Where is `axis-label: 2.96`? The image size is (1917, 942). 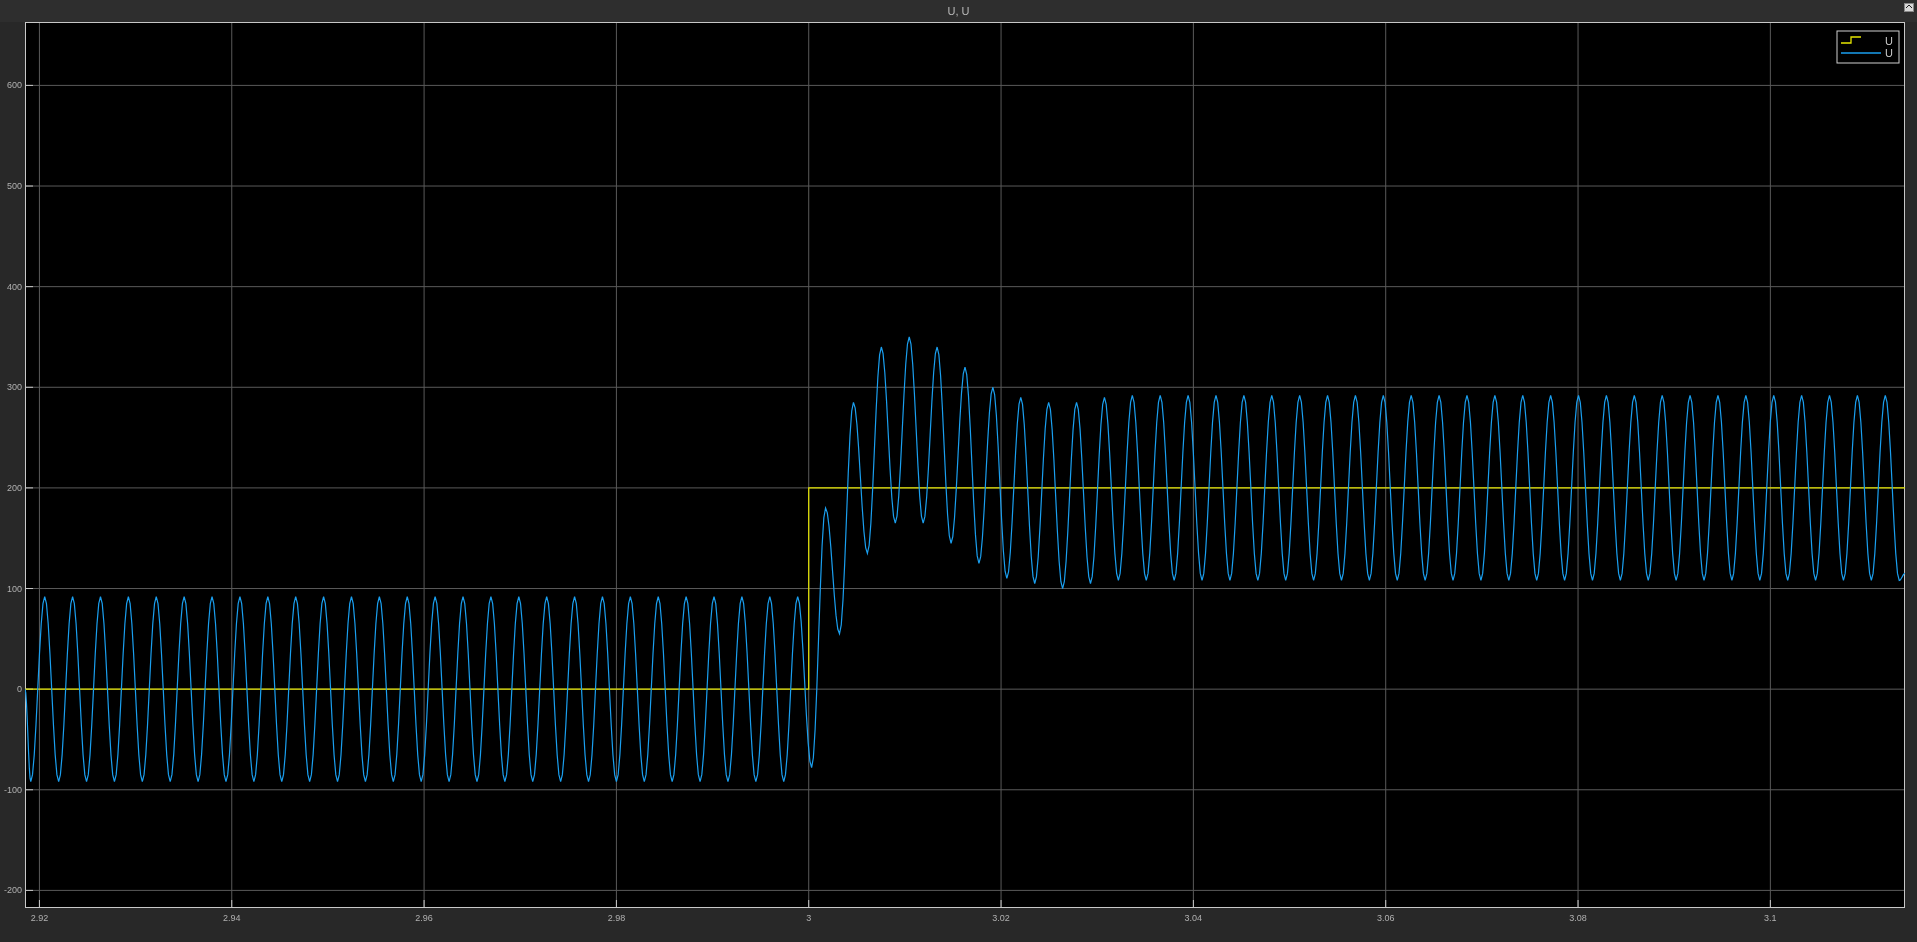 axis-label: 2.96 is located at coordinates (424, 918).